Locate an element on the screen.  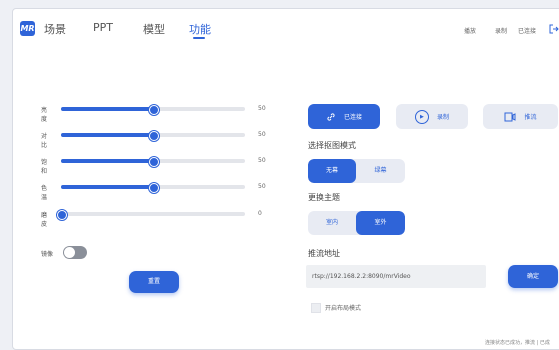
theme-option-indoor: 室内 is located at coordinates (332, 223).